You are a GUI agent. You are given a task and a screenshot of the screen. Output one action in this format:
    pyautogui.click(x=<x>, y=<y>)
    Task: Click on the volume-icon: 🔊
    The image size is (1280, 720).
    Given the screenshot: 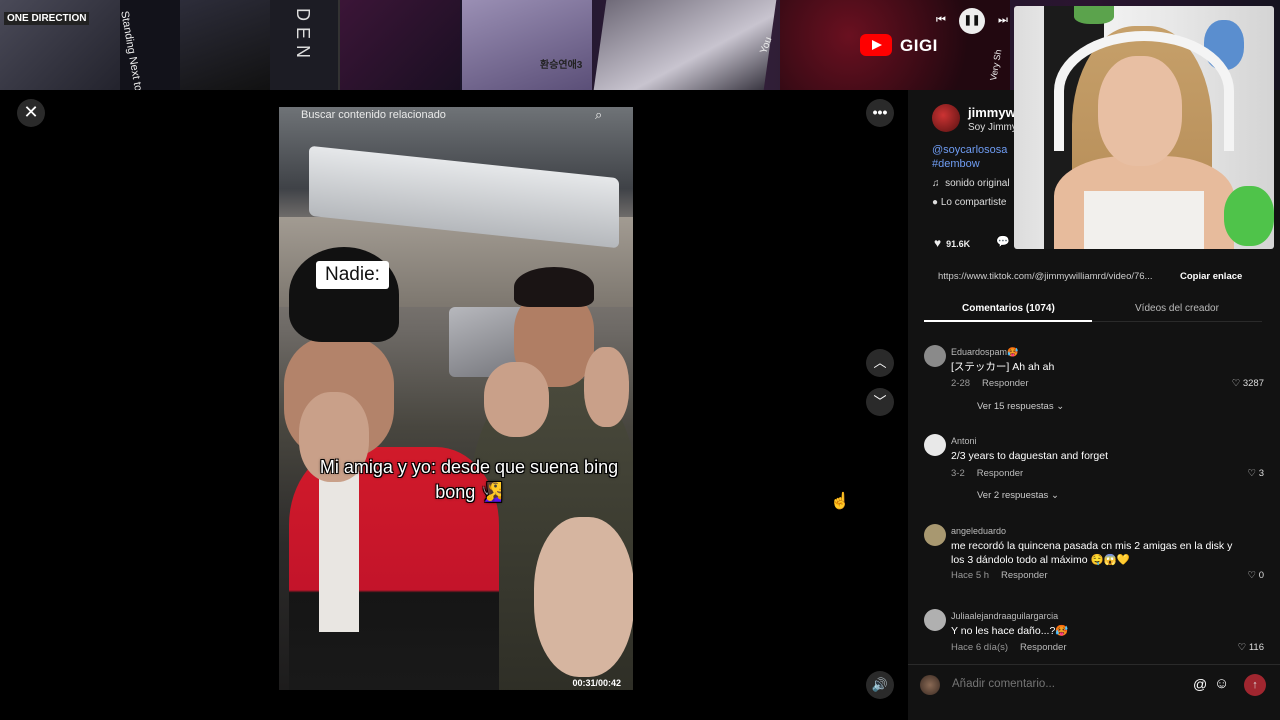 What is the action you would take?
    pyautogui.click(x=880, y=684)
    